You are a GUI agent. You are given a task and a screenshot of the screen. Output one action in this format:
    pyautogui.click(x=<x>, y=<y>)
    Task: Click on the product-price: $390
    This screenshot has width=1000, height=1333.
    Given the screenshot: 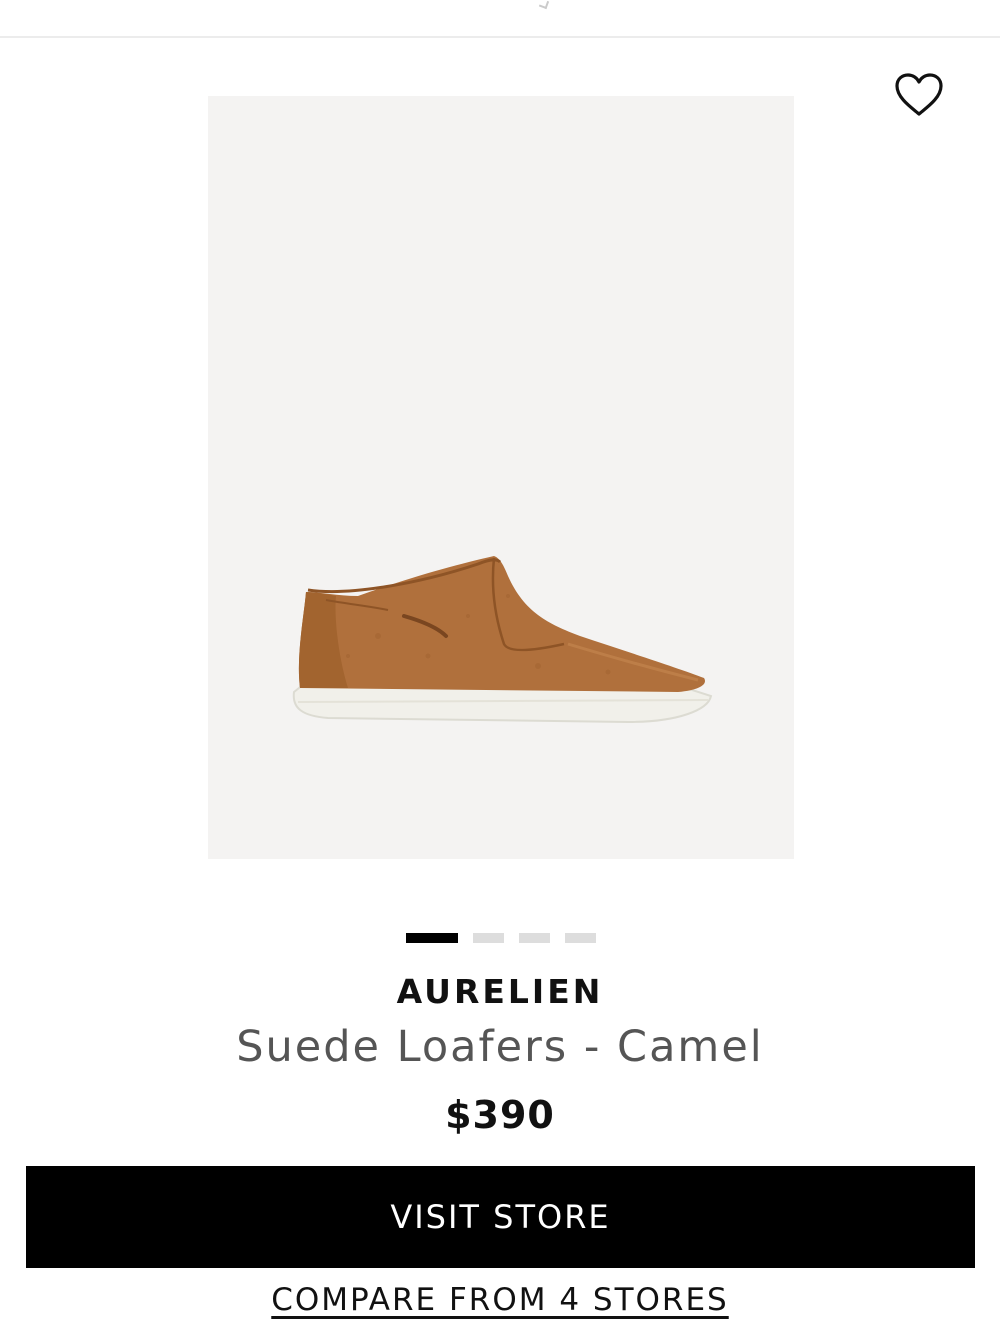 What is the action you would take?
    pyautogui.click(x=500, y=1115)
    